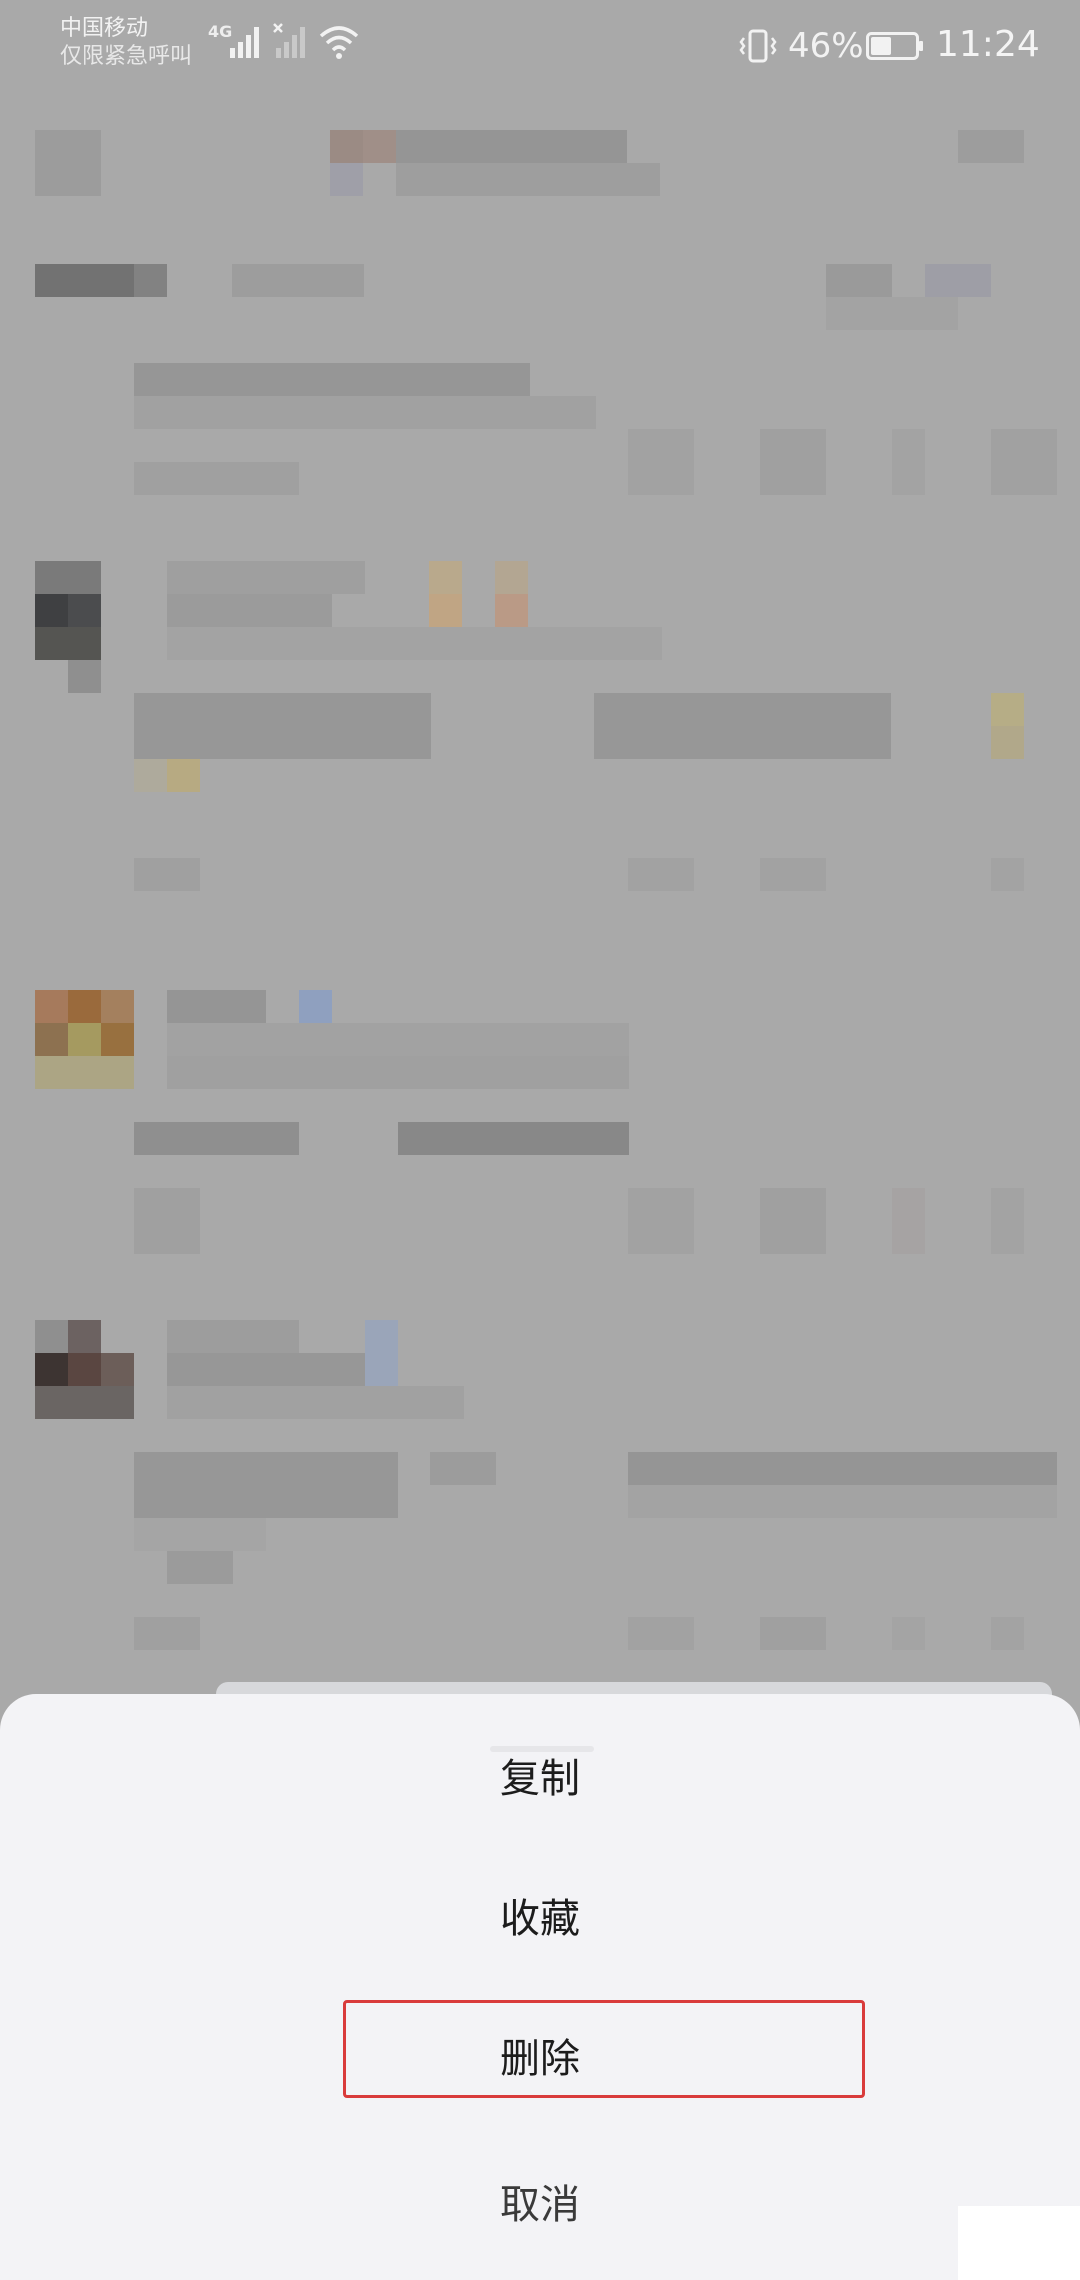 The width and height of the screenshot is (1080, 2280). I want to click on delete-button: 删除, so click(540, 2059).